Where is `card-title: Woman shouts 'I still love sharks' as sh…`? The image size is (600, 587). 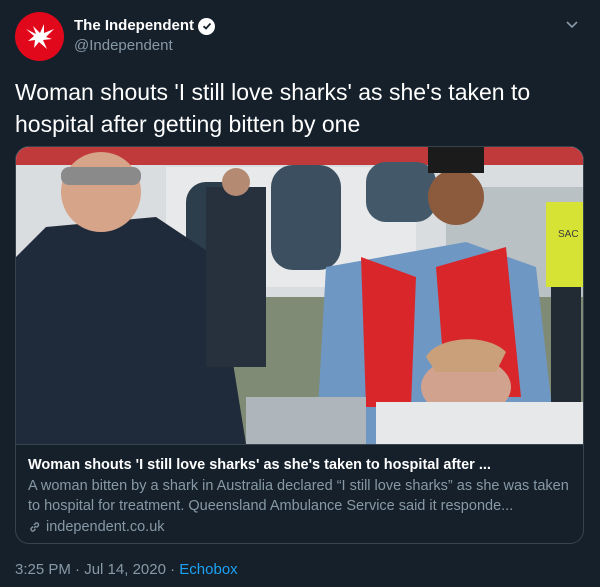
card-title: Woman shouts 'I still love sharks' as sh… is located at coordinates (299, 465).